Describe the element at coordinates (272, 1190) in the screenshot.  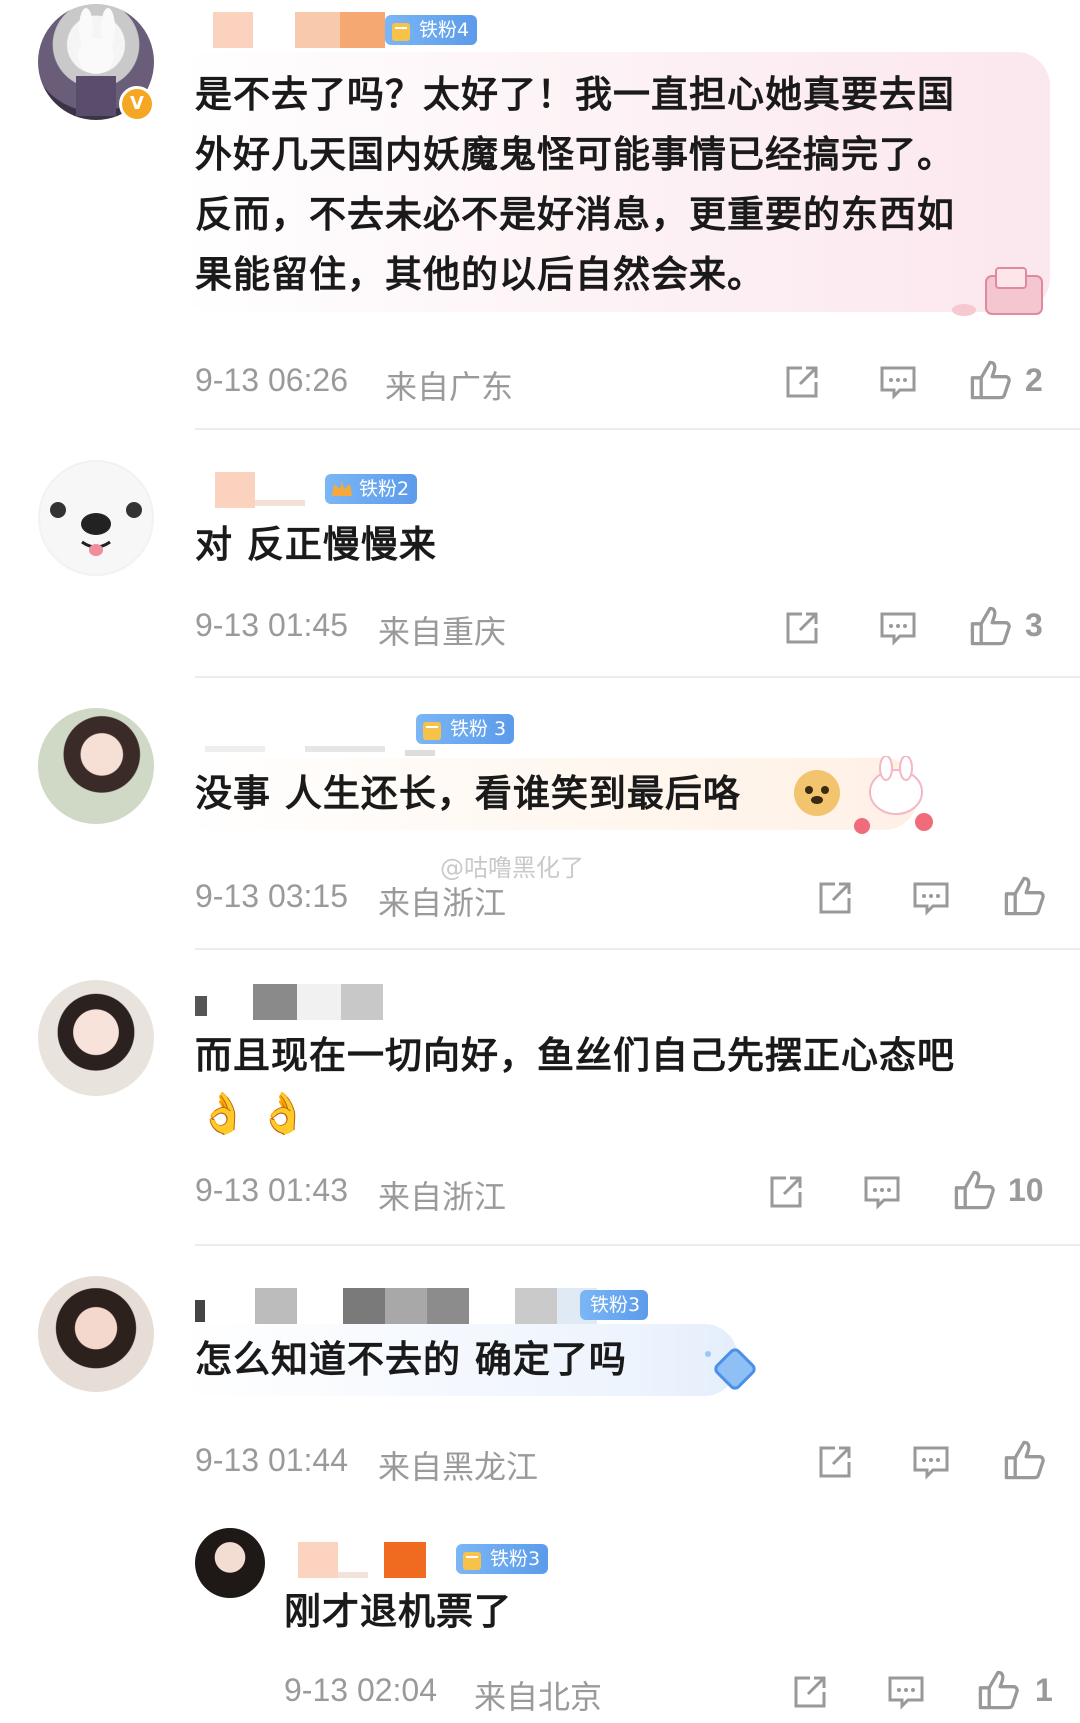
I see `comment-time: 9-13 01:43` at that location.